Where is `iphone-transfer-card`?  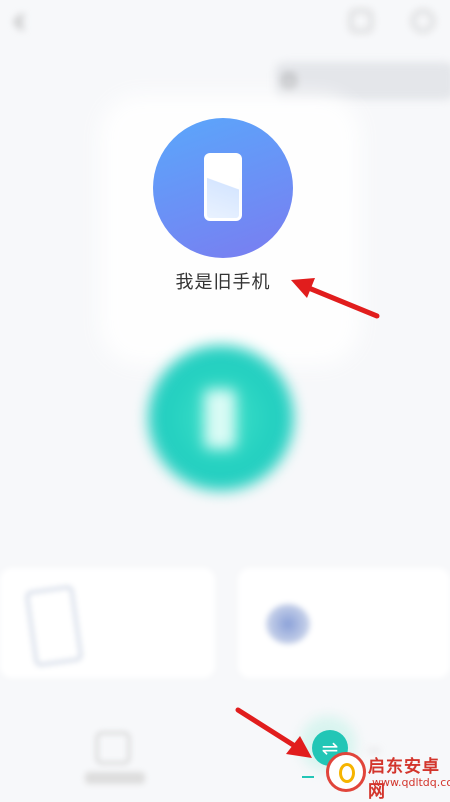 iphone-transfer-card is located at coordinates (107, 623).